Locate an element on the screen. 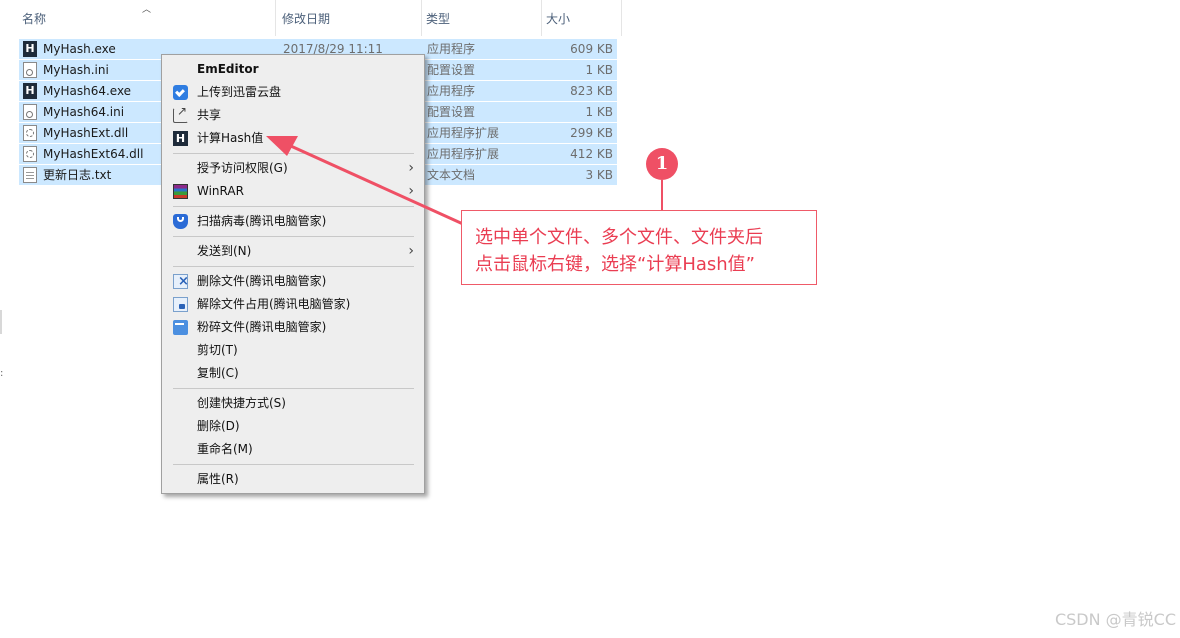 The image size is (1180, 638). annotation-arrow-line is located at coordinates (372, 183).